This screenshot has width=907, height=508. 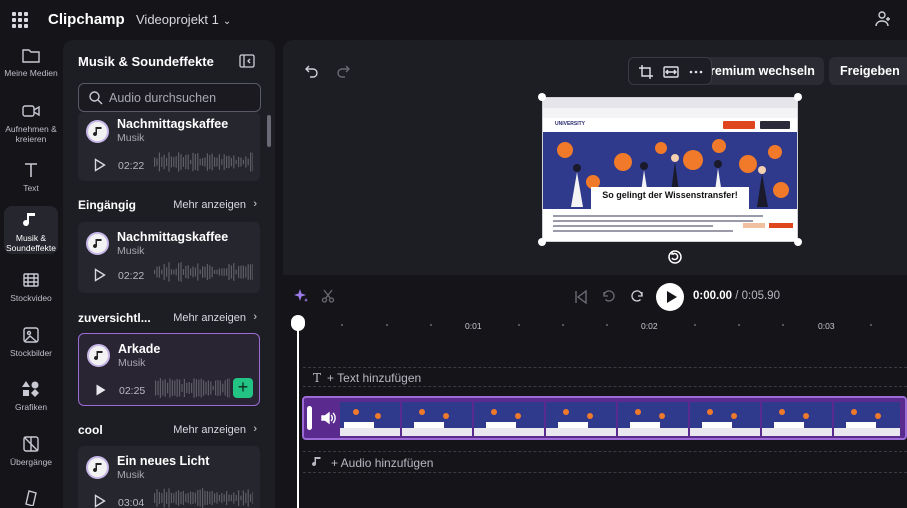 I want to click on video-clip, so click(x=604, y=418).